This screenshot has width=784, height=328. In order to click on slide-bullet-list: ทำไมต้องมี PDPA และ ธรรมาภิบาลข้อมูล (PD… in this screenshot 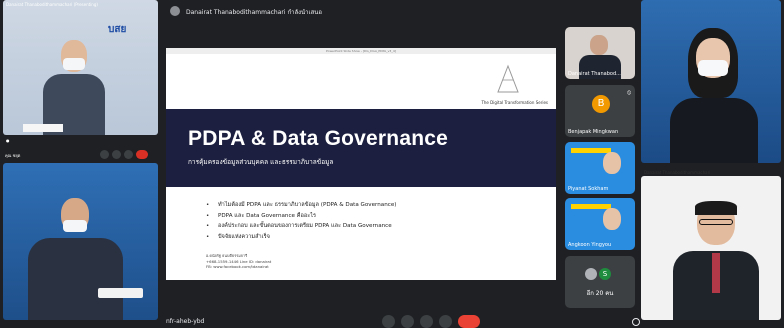, I will do `click(301, 221)`.